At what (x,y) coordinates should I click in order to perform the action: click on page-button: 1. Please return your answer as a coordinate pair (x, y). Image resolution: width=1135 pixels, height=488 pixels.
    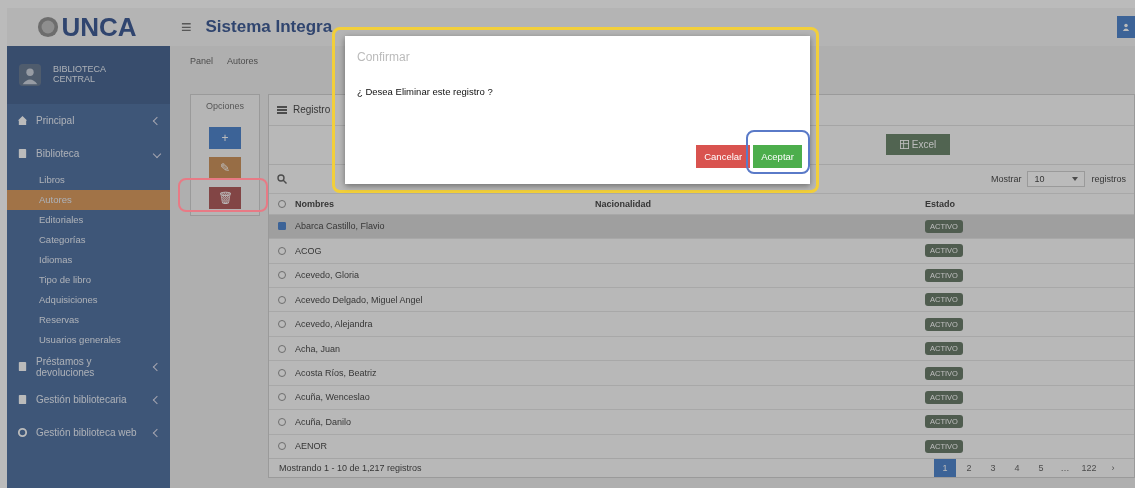
    Looking at the image, I should click on (945, 468).